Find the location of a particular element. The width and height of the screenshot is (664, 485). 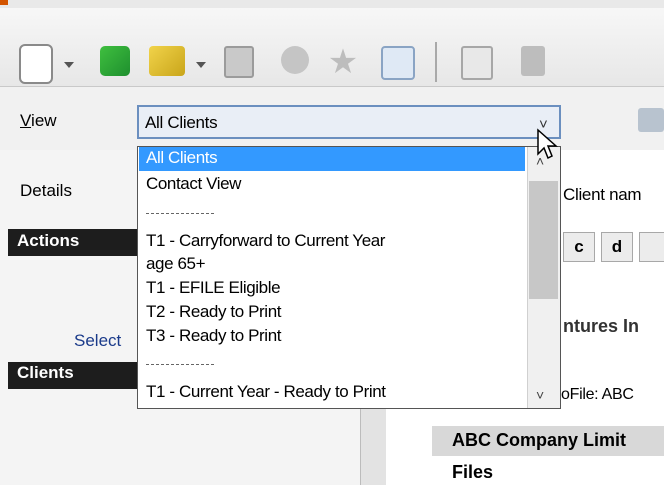

files-label: Files is located at coordinates (473, 472).